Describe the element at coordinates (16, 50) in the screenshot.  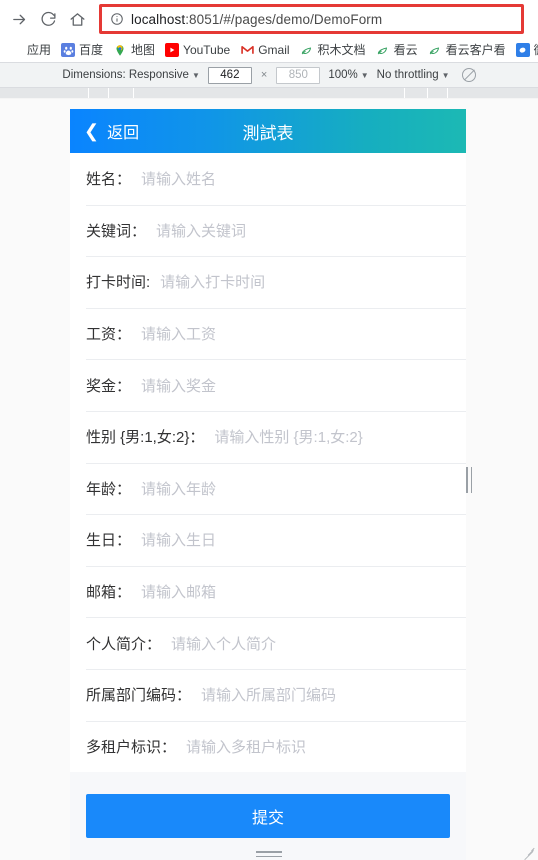
I see `apps-grid-icon` at that location.